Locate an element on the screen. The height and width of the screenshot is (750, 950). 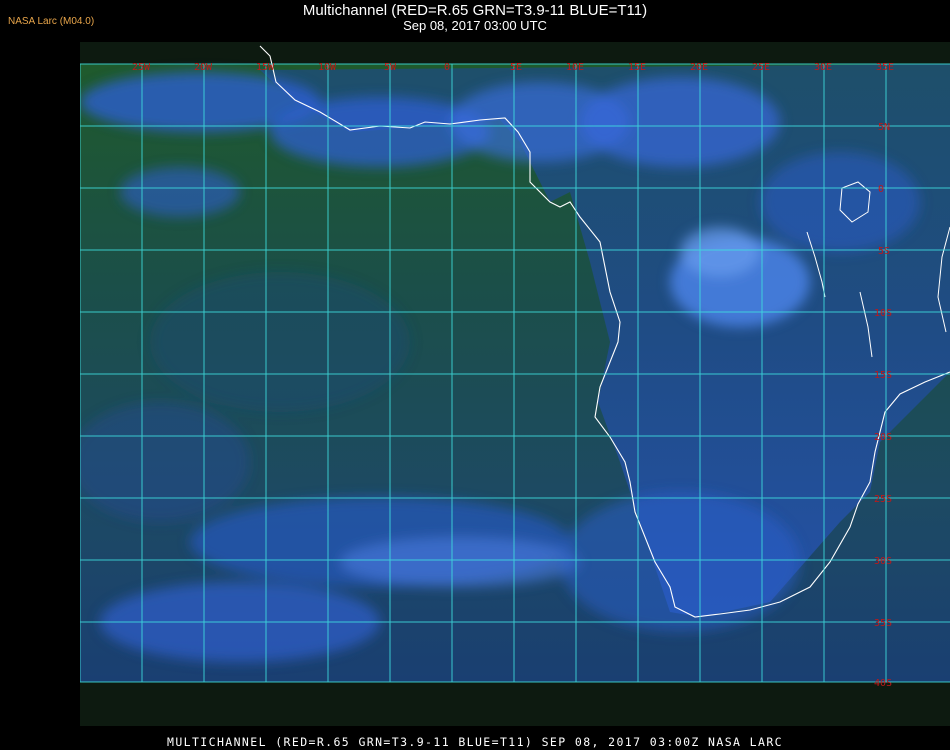
lon-label: 15W is located at coordinates (265, 67).